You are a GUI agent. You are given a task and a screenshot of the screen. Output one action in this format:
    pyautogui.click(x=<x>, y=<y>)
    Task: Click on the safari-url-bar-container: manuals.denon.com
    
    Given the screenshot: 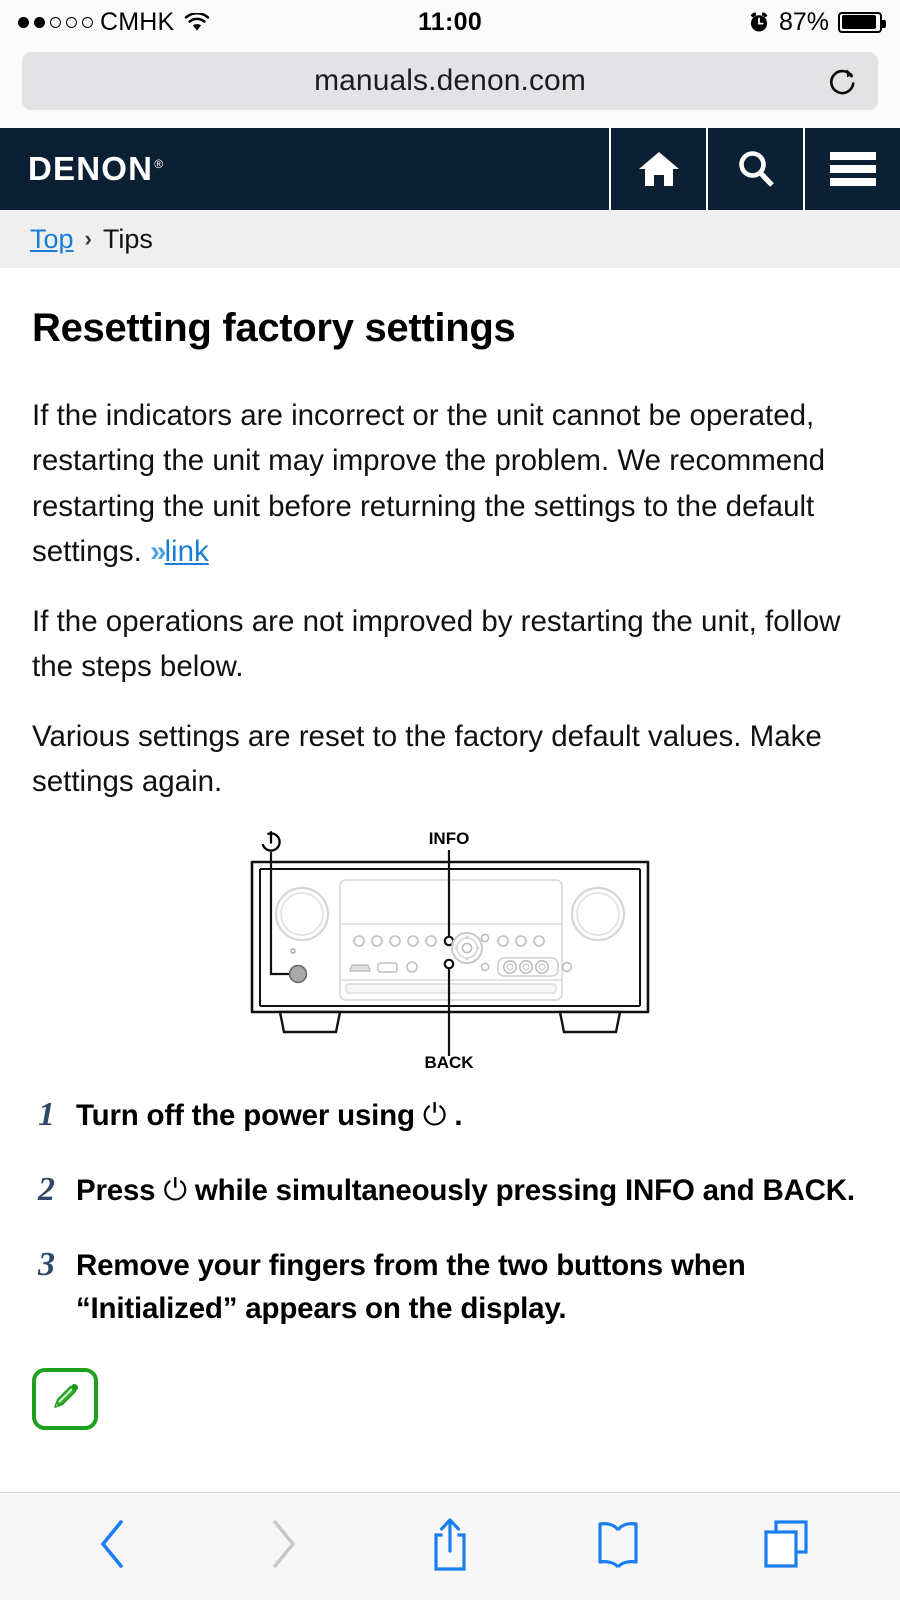 What is the action you would take?
    pyautogui.click(x=450, y=86)
    